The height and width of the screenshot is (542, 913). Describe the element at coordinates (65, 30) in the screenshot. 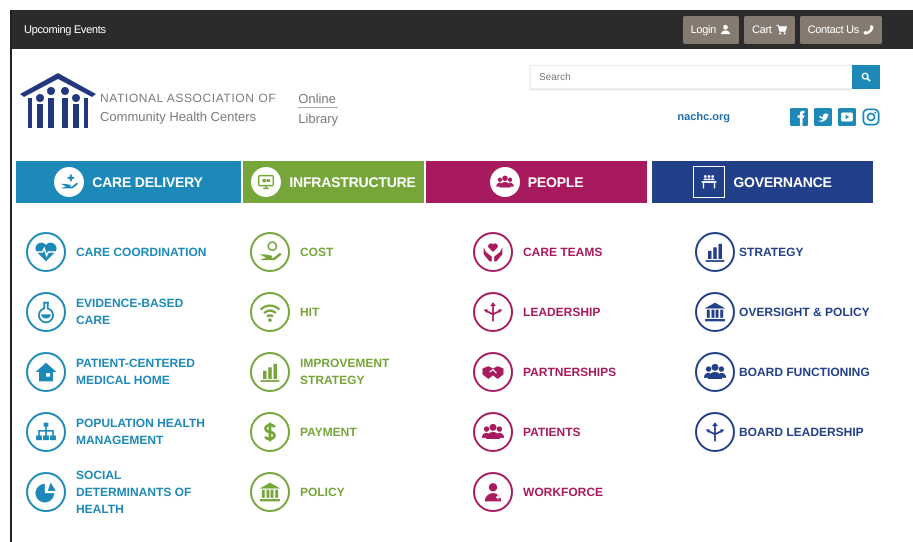

I see `upcoming-events-link: Upcoming Events` at that location.